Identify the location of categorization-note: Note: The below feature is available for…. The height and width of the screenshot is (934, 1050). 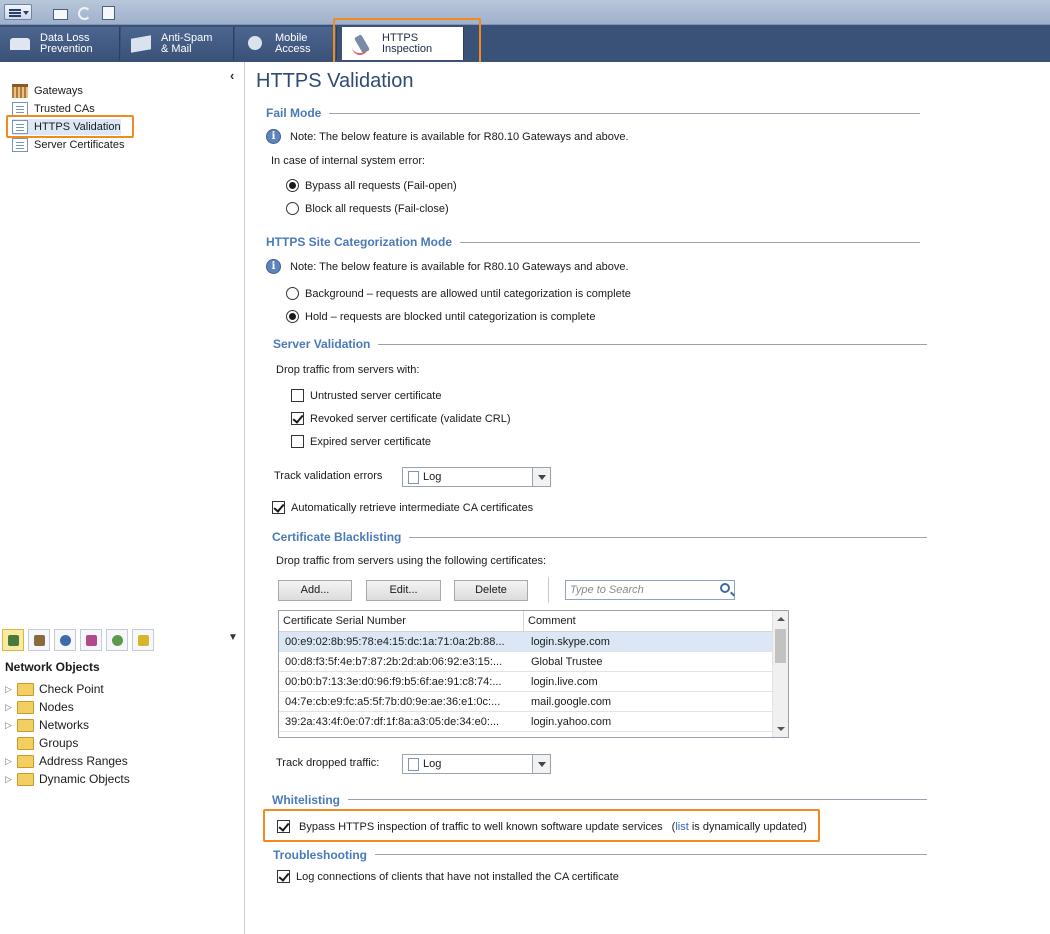
(459, 267).